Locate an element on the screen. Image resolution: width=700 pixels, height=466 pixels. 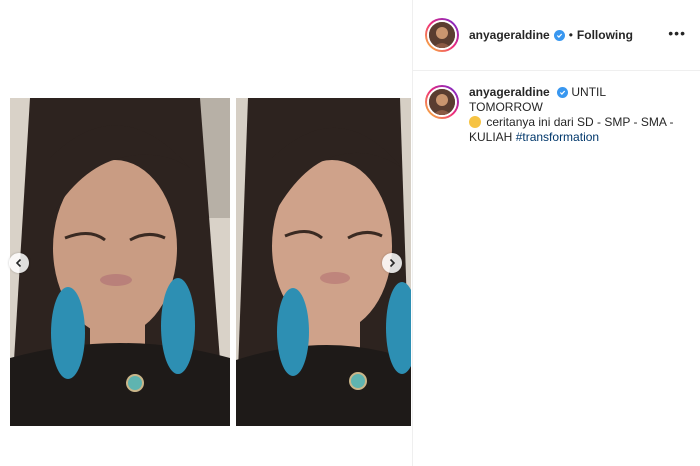
caption-avatar is located at coordinates (442, 102).